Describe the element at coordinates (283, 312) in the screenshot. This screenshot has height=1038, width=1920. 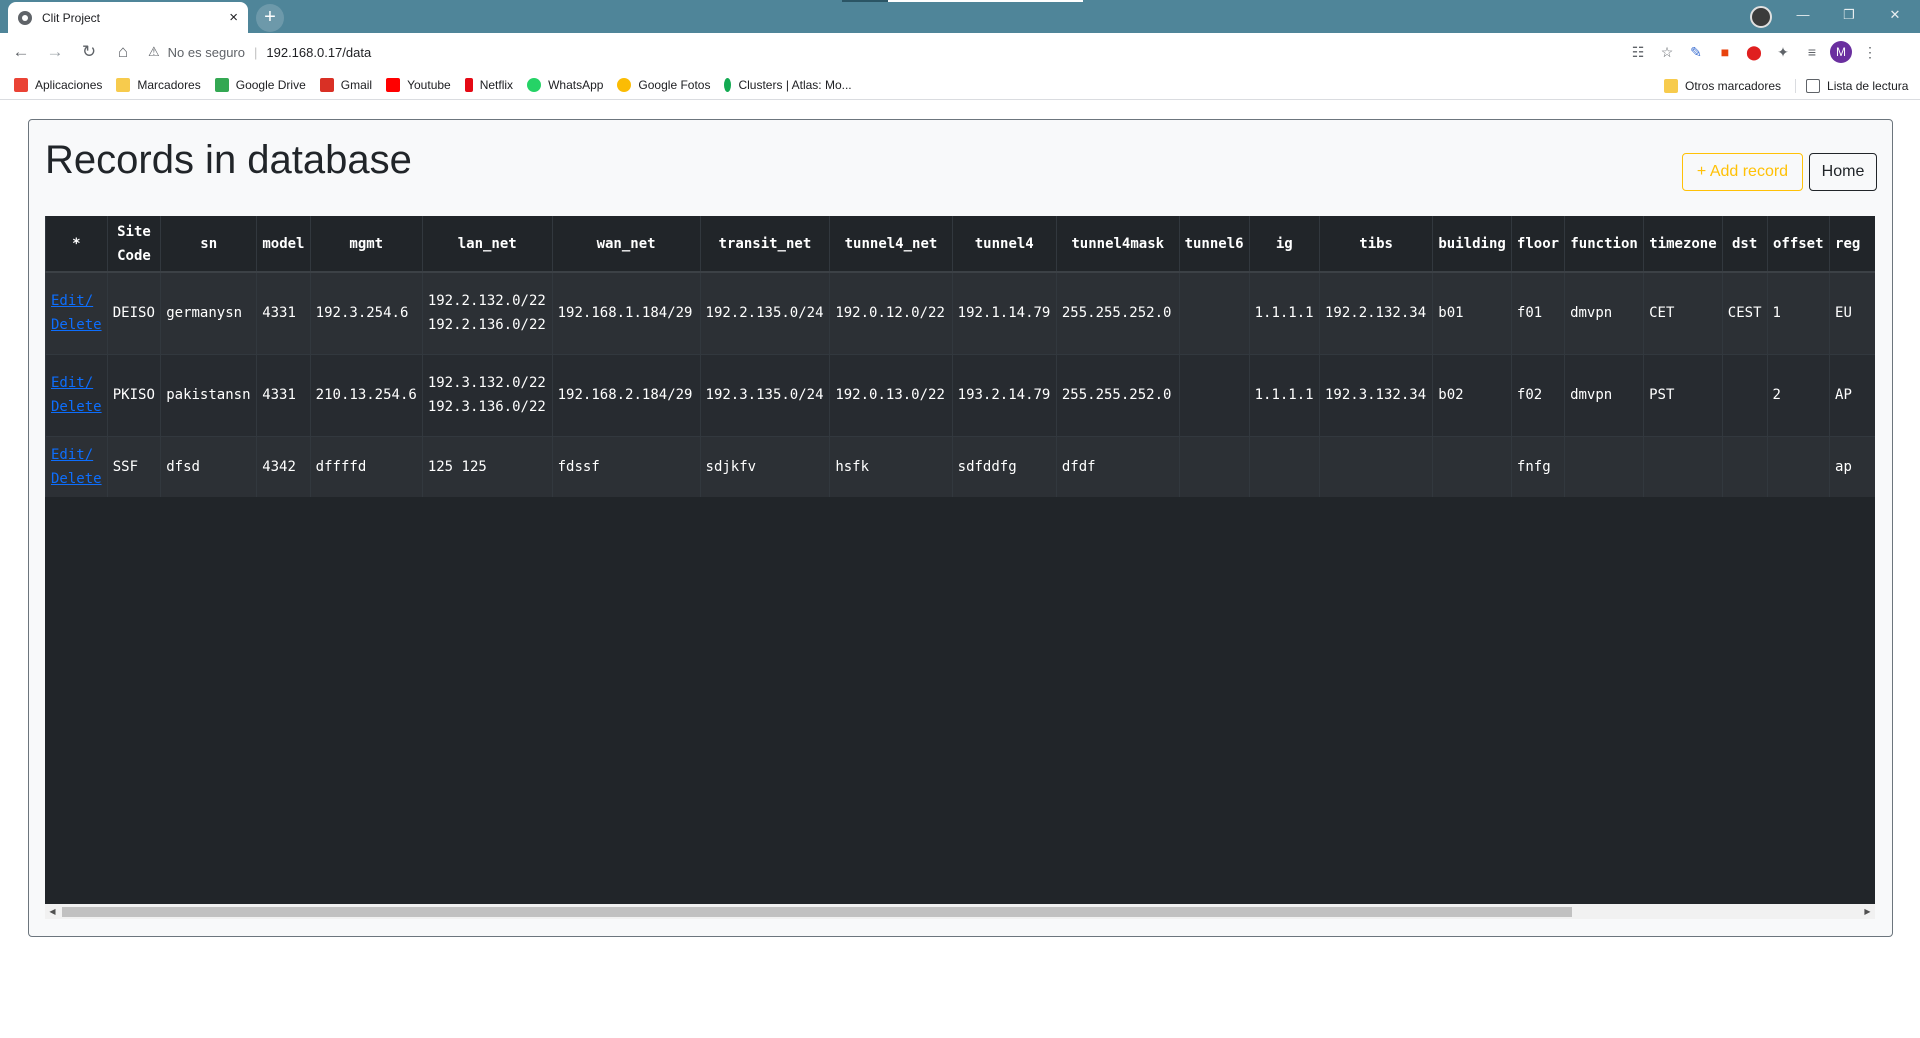
I see `model-cell: 4331` at that location.